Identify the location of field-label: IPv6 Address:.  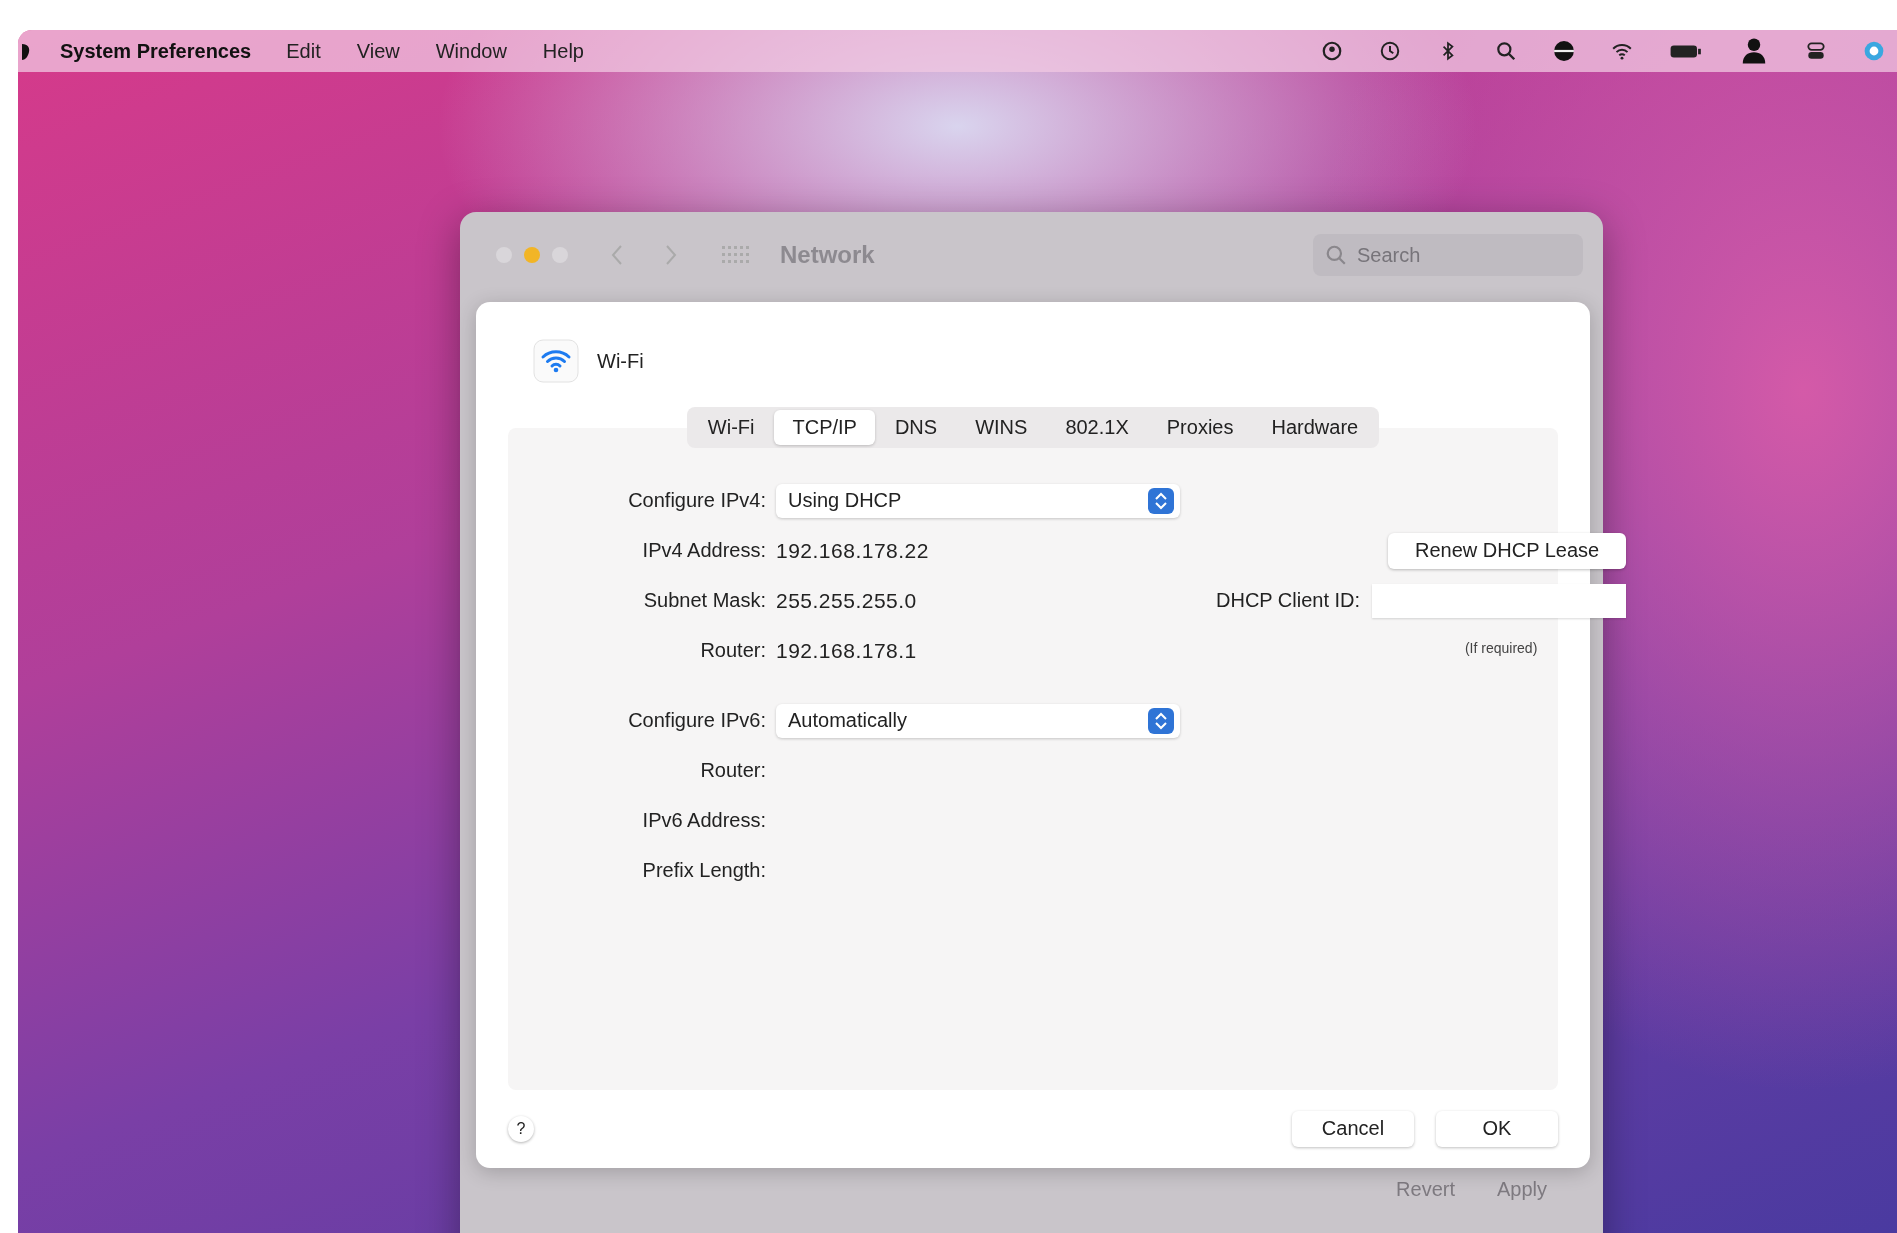
(703, 821).